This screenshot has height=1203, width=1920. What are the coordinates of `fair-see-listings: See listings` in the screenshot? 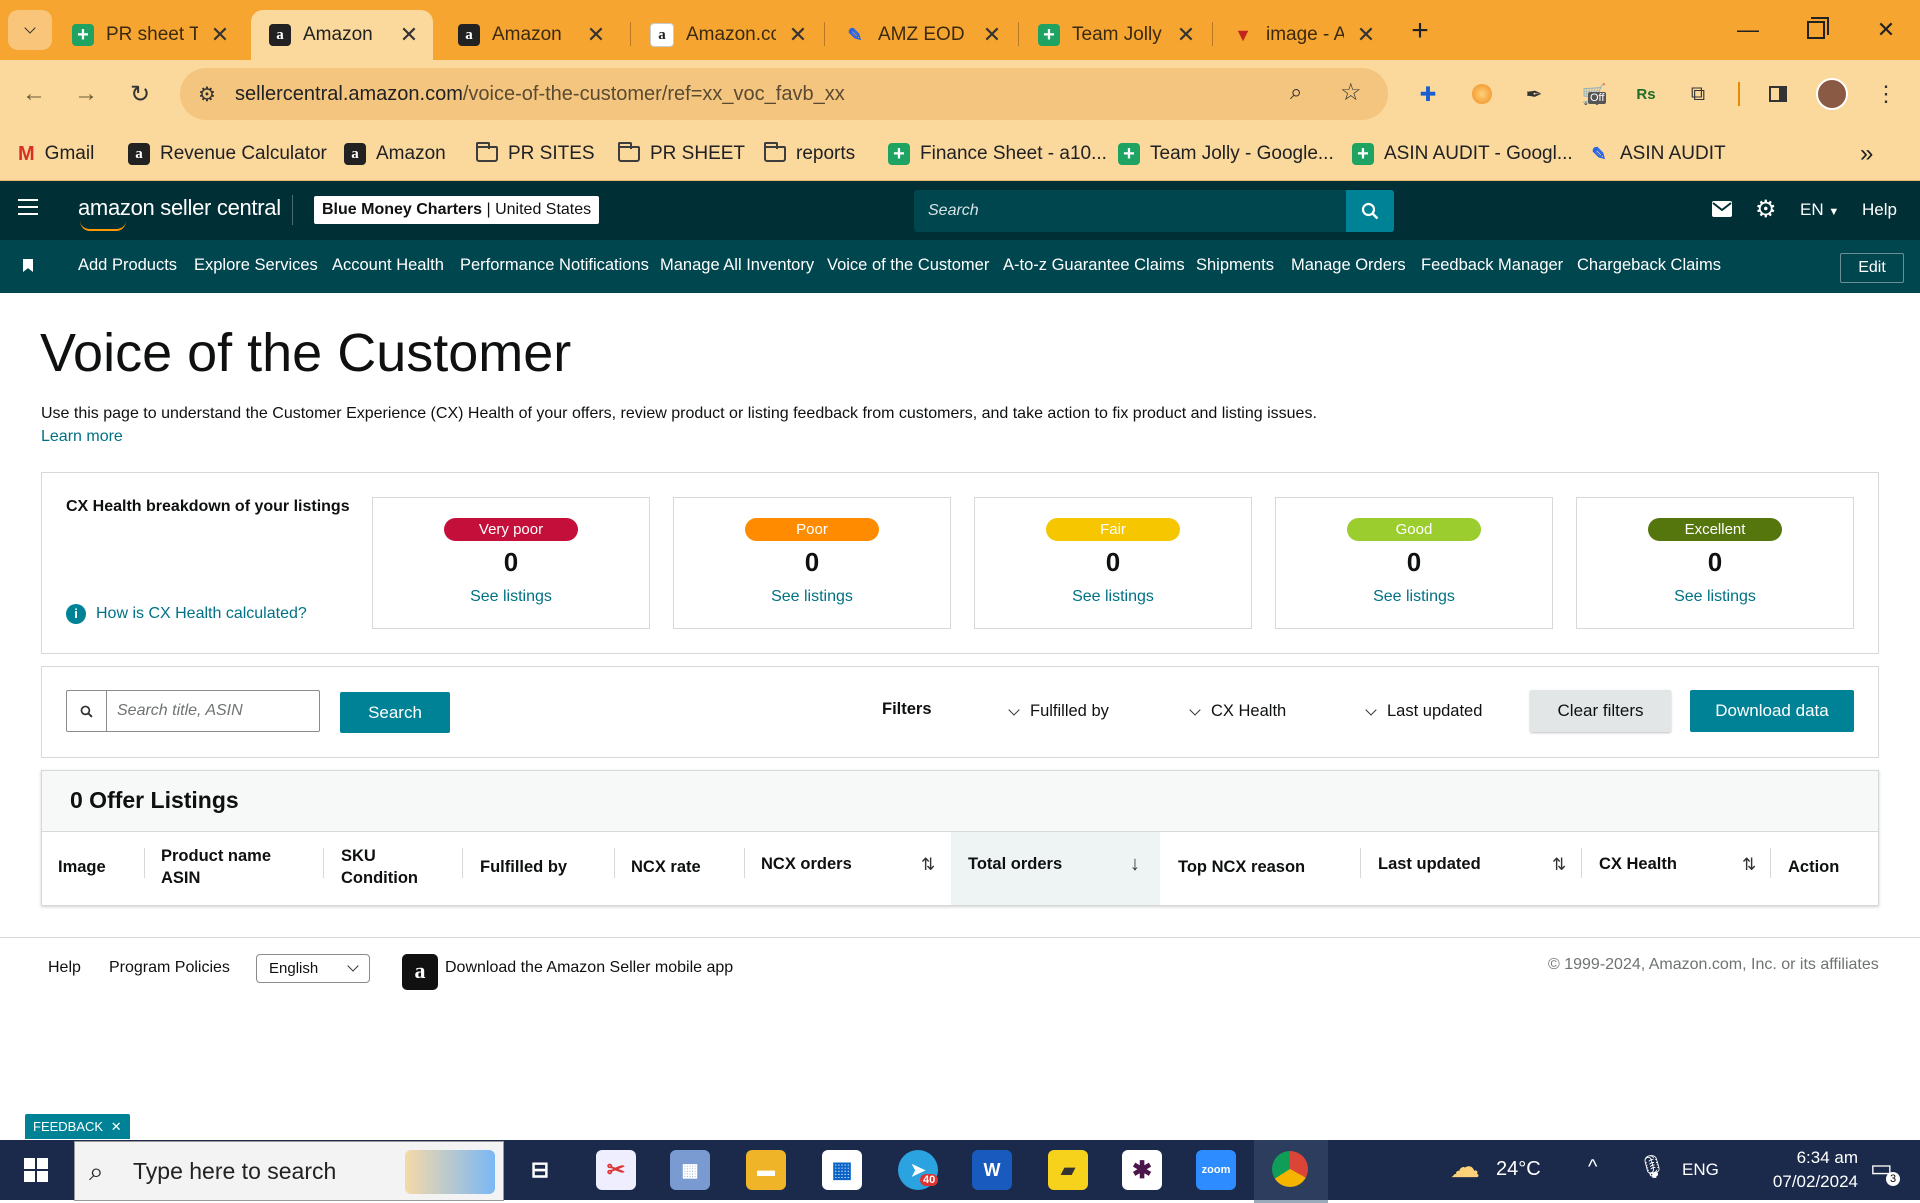 It's located at (1113, 597).